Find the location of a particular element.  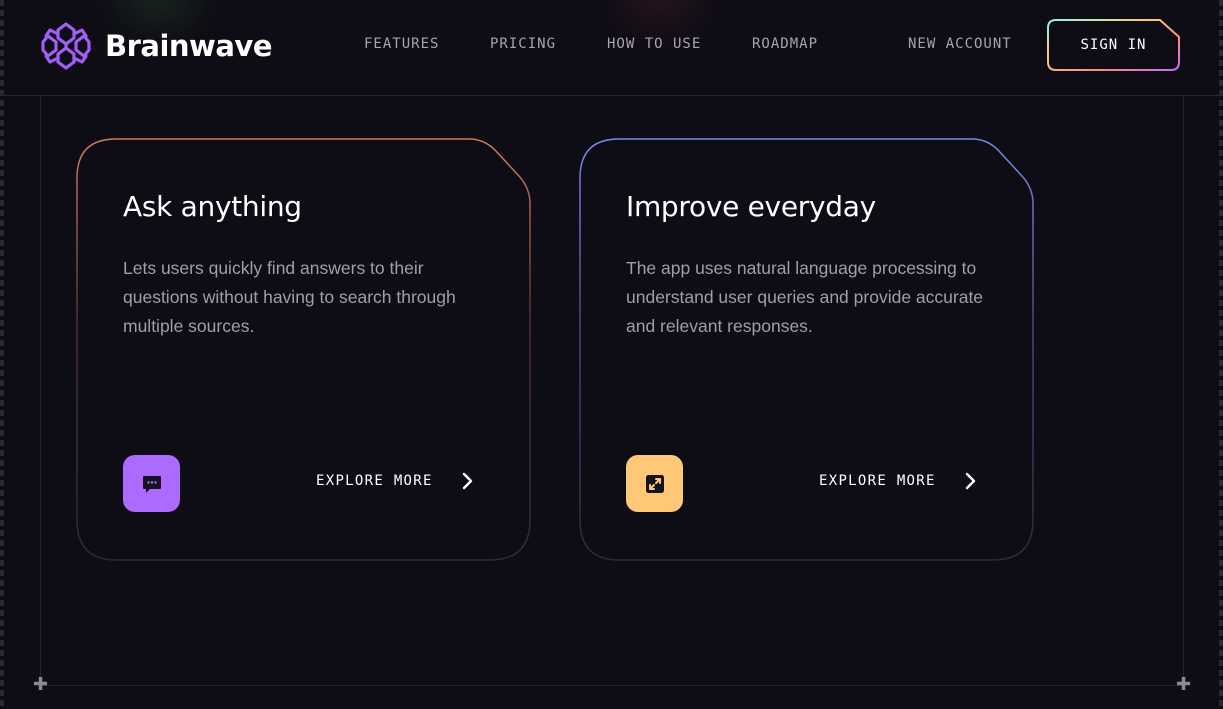

brand-logo: Brainwave is located at coordinates (156, 46).